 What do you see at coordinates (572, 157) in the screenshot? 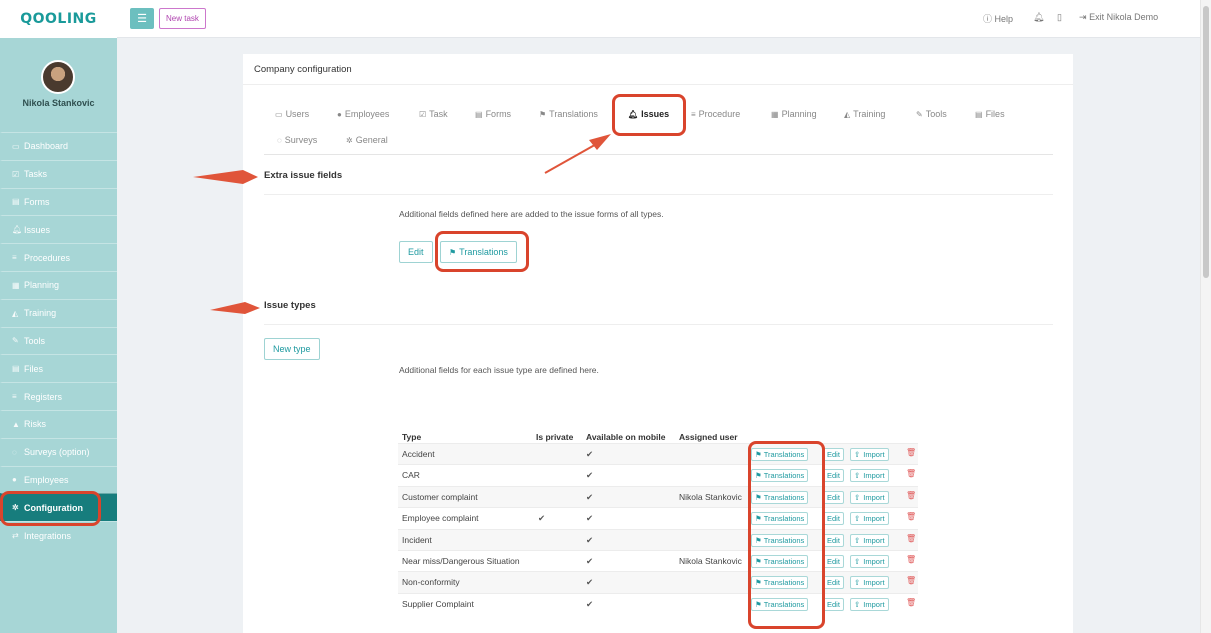
I see `arrow-to-issues-tab` at bounding box center [572, 157].